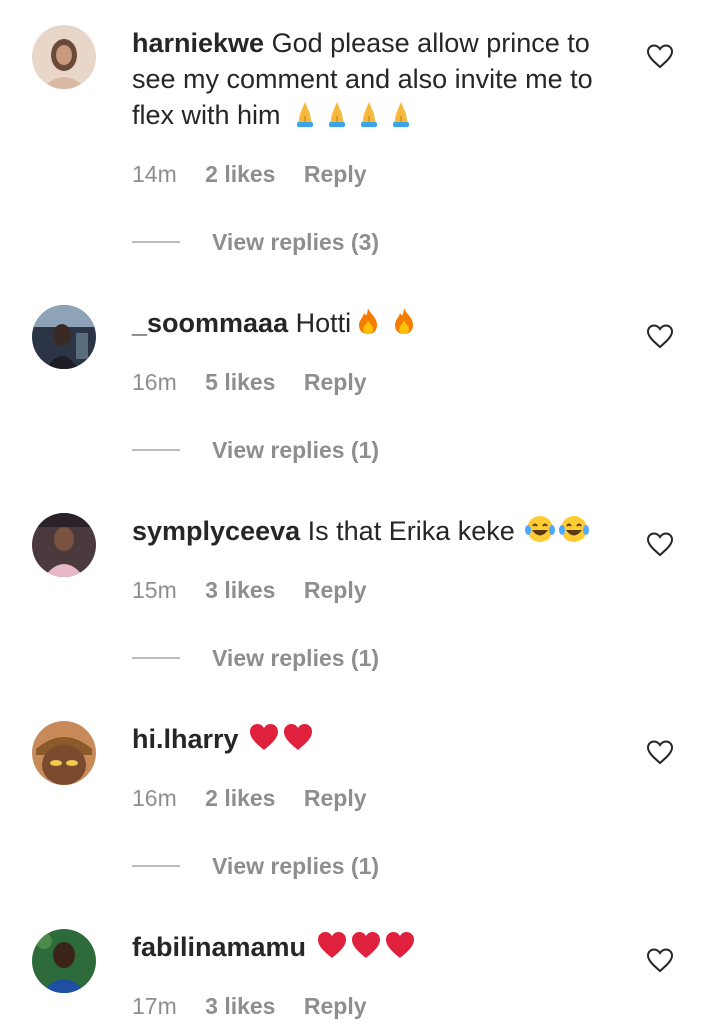 The image size is (720, 1025). Describe the element at coordinates (210, 323) in the screenshot. I see `comment-username: _soommaaa` at that location.